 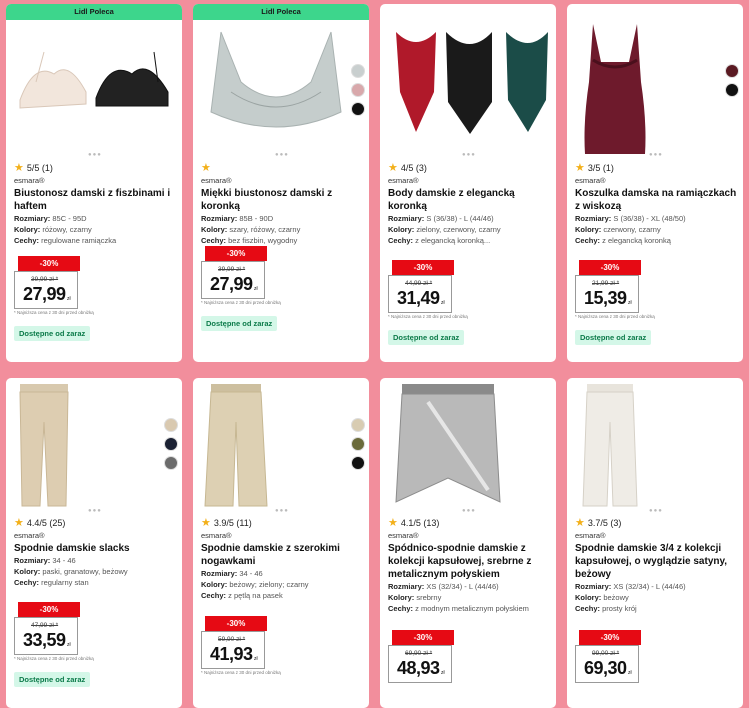 I want to click on attribute-value: 85C - 95D, so click(x=69, y=218).